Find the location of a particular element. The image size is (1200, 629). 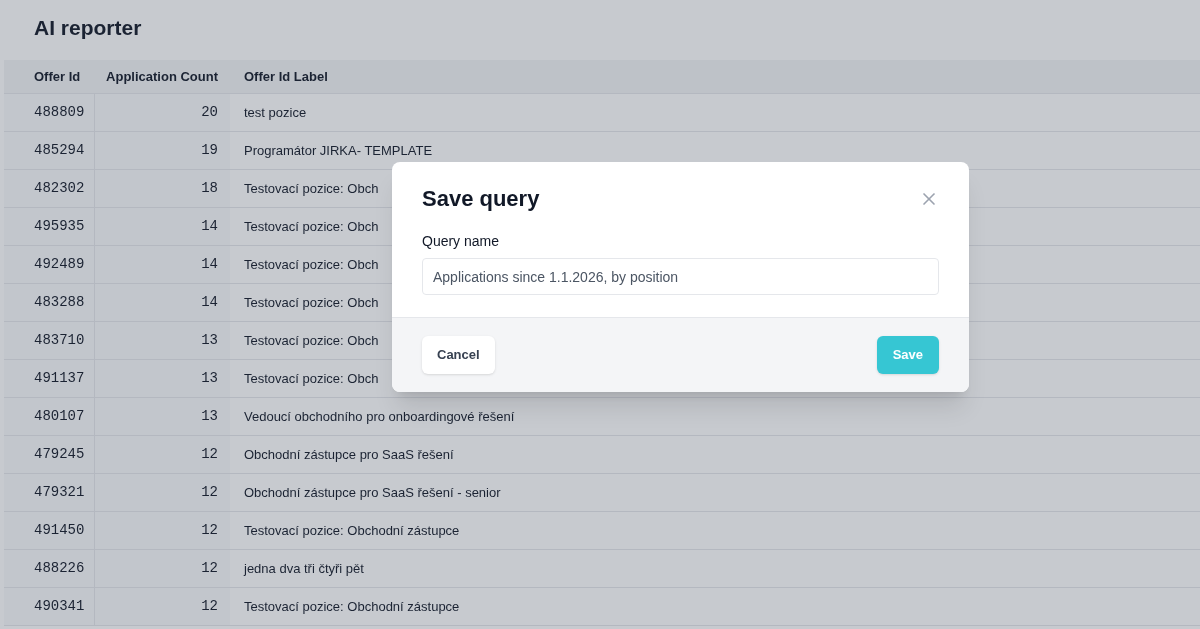

table-cell-text: Obchodní zástupce pro SaaS řešení is located at coordinates (348, 454).